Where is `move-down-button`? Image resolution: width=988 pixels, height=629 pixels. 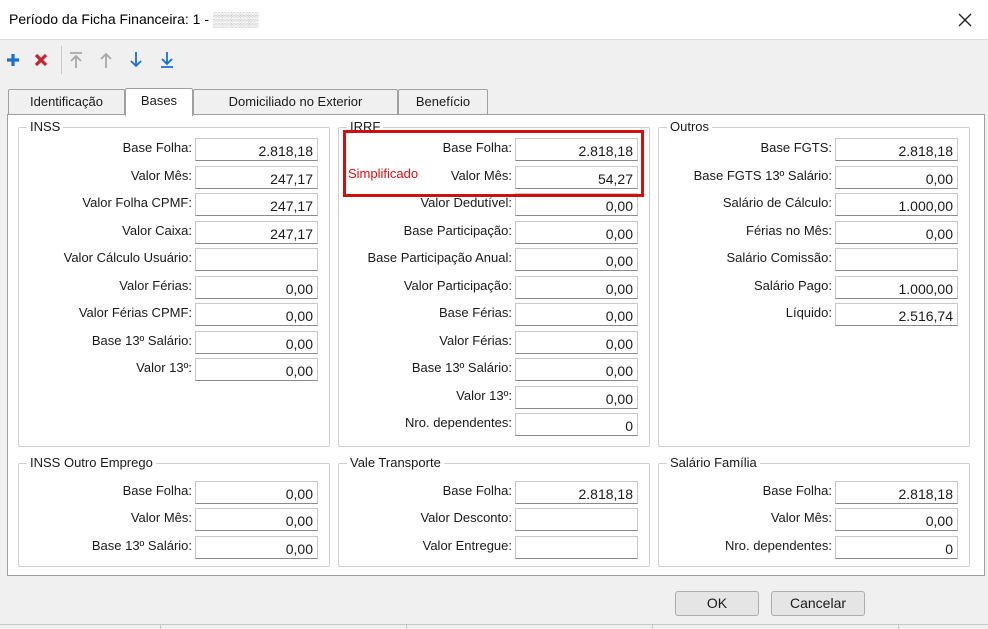
move-down-button is located at coordinates (136, 60).